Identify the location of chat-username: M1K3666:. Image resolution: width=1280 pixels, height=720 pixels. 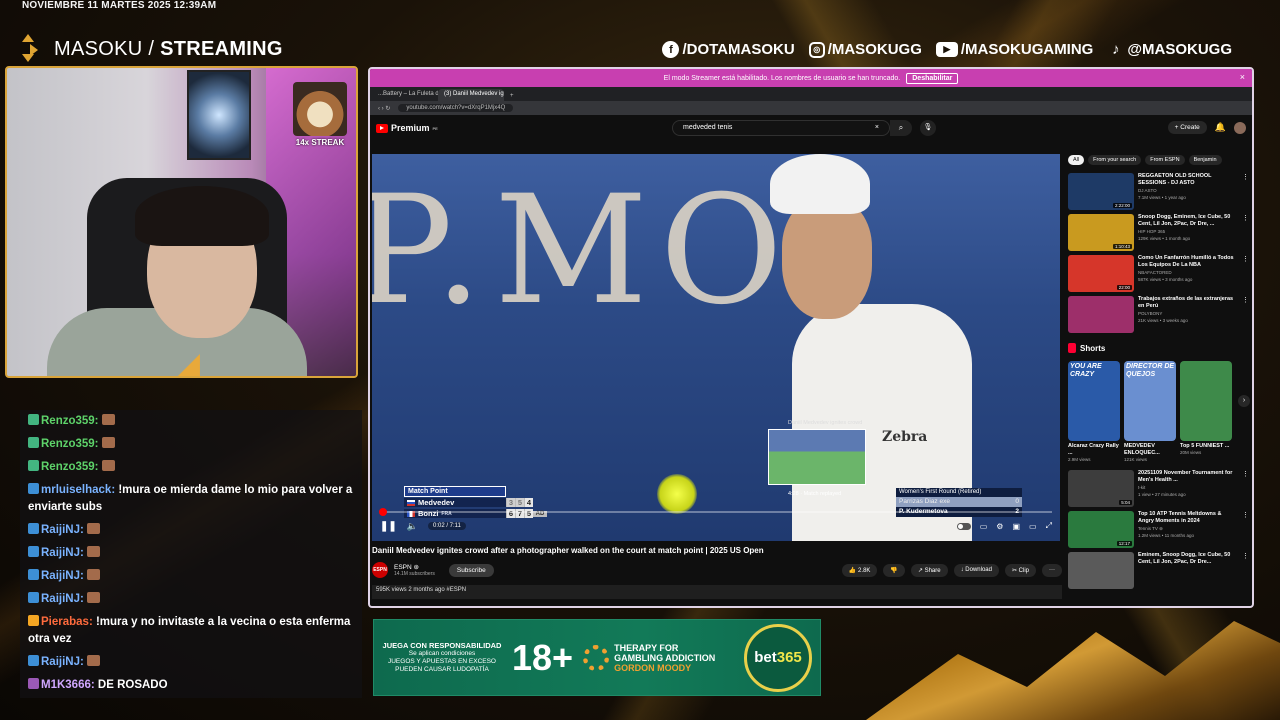
(68, 685).